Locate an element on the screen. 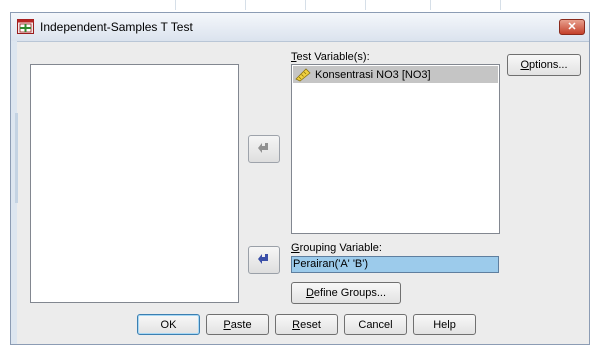 The height and width of the screenshot is (345, 590). close-icon: ✕ is located at coordinates (572, 27).